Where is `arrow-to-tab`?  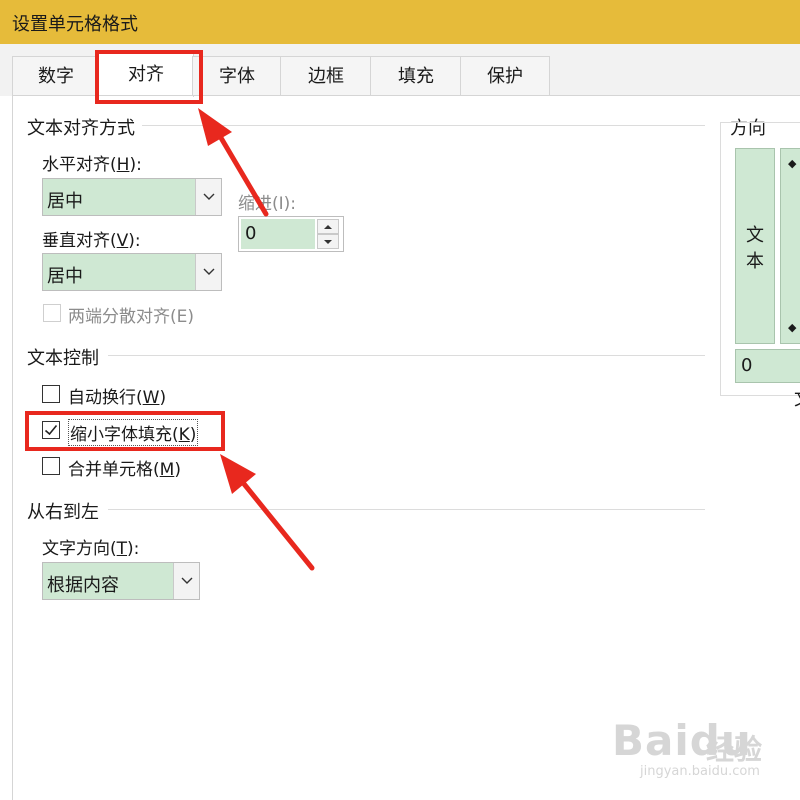
arrow-to-tab is located at coordinates (233, 162).